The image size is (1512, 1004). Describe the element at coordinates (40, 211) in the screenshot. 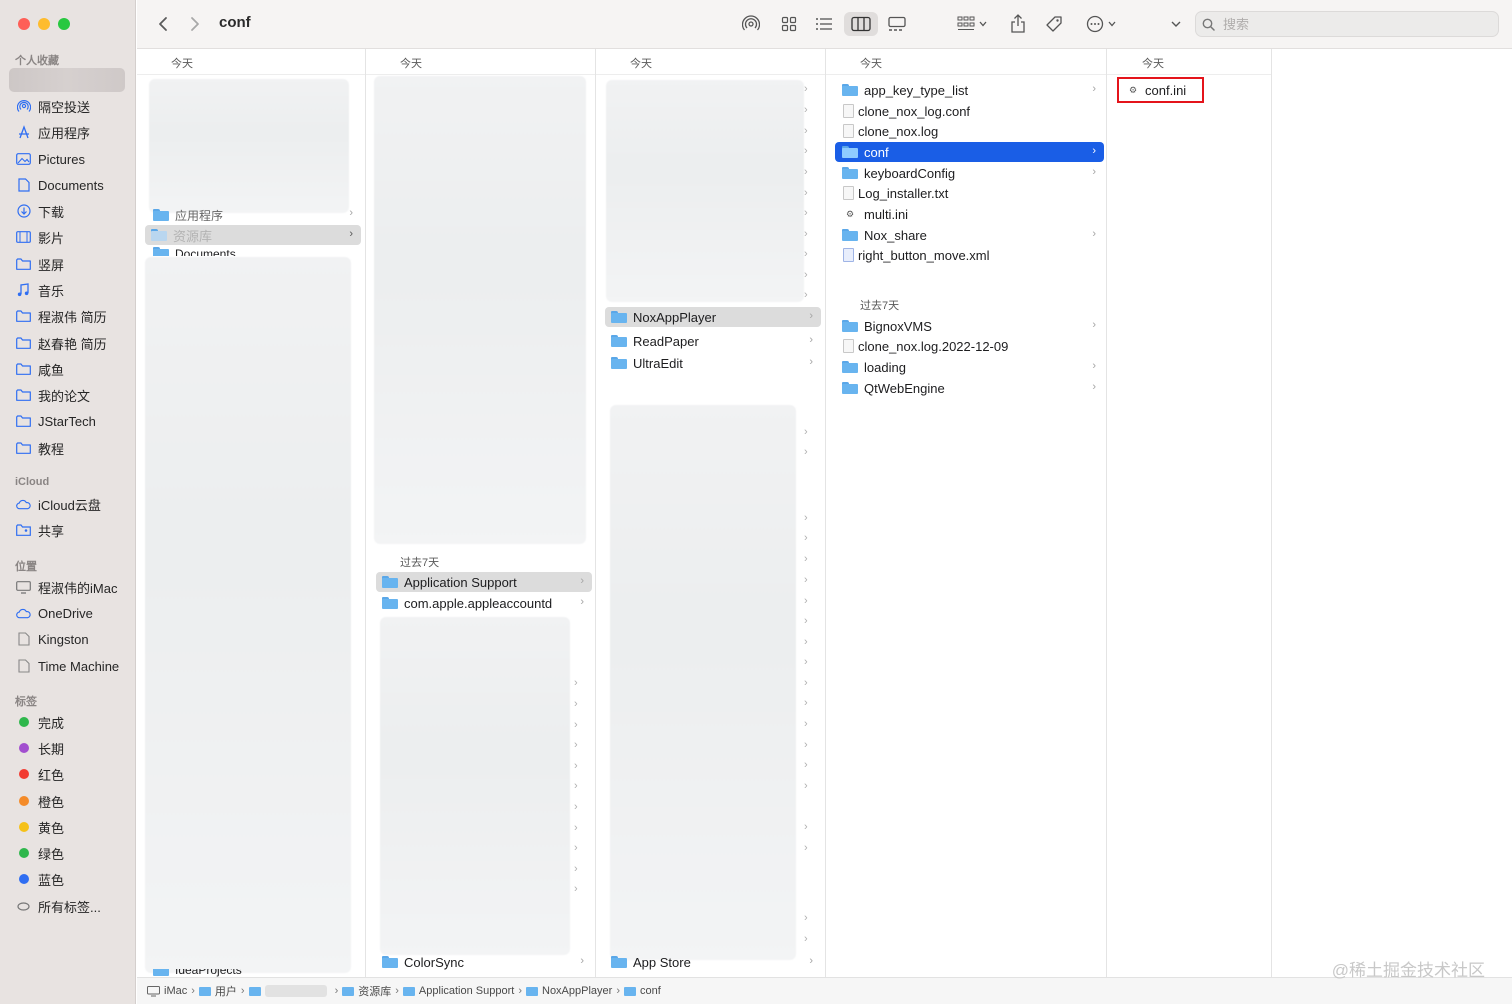

I see `sidebar-item: 下载` at that location.